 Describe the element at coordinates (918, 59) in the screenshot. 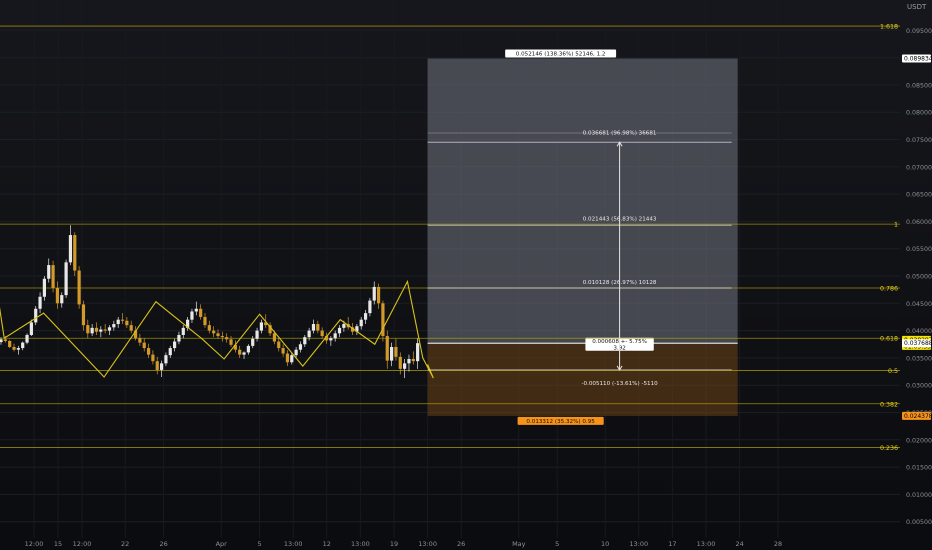

I see `price-badge-text: 0.089834` at that location.